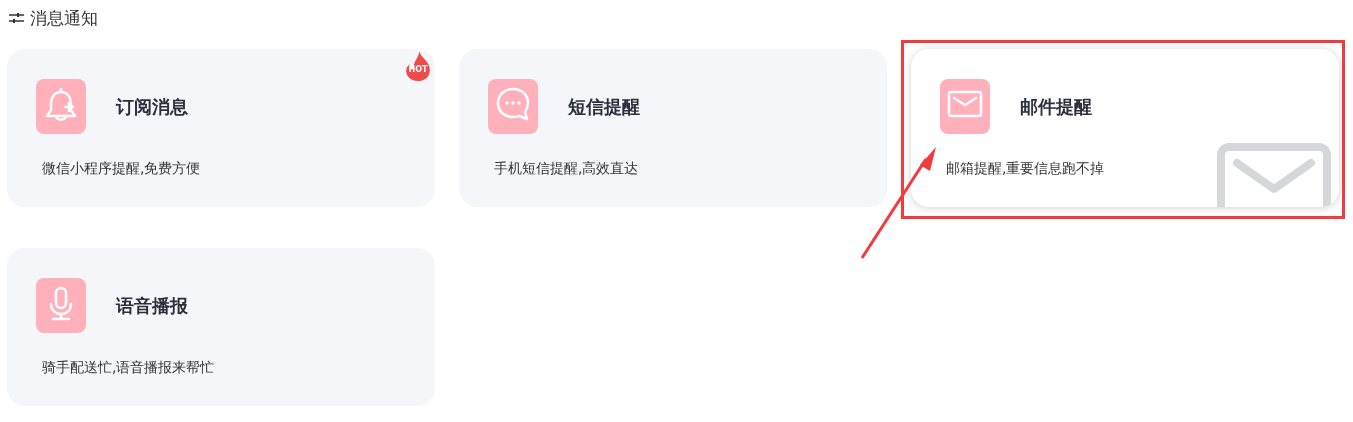  Describe the element at coordinates (604, 106) in the screenshot. I see `card-title: 短信提醒` at that location.